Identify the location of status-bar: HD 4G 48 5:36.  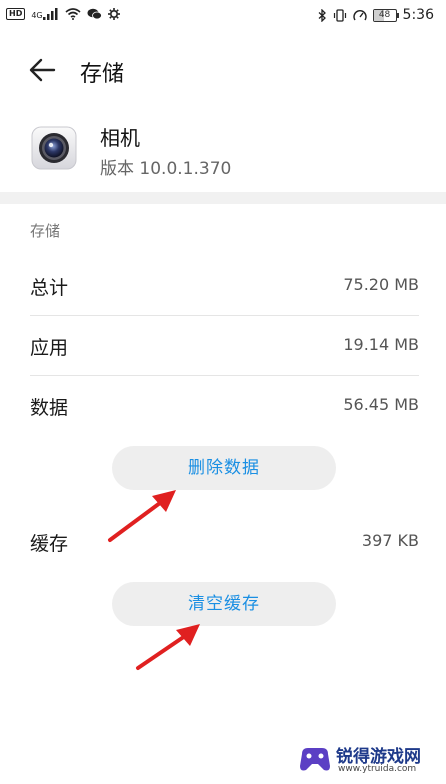
(223, 16).